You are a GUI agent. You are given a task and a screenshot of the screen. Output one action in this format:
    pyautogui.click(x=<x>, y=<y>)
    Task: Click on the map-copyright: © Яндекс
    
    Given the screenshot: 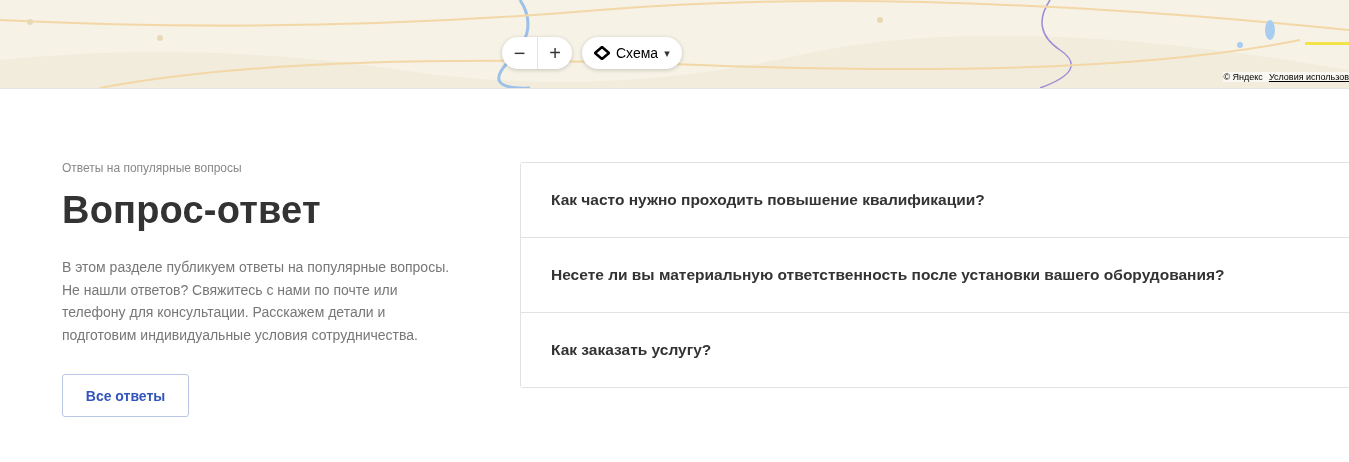 What is the action you would take?
    pyautogui.click(x=1243, y=77)
    